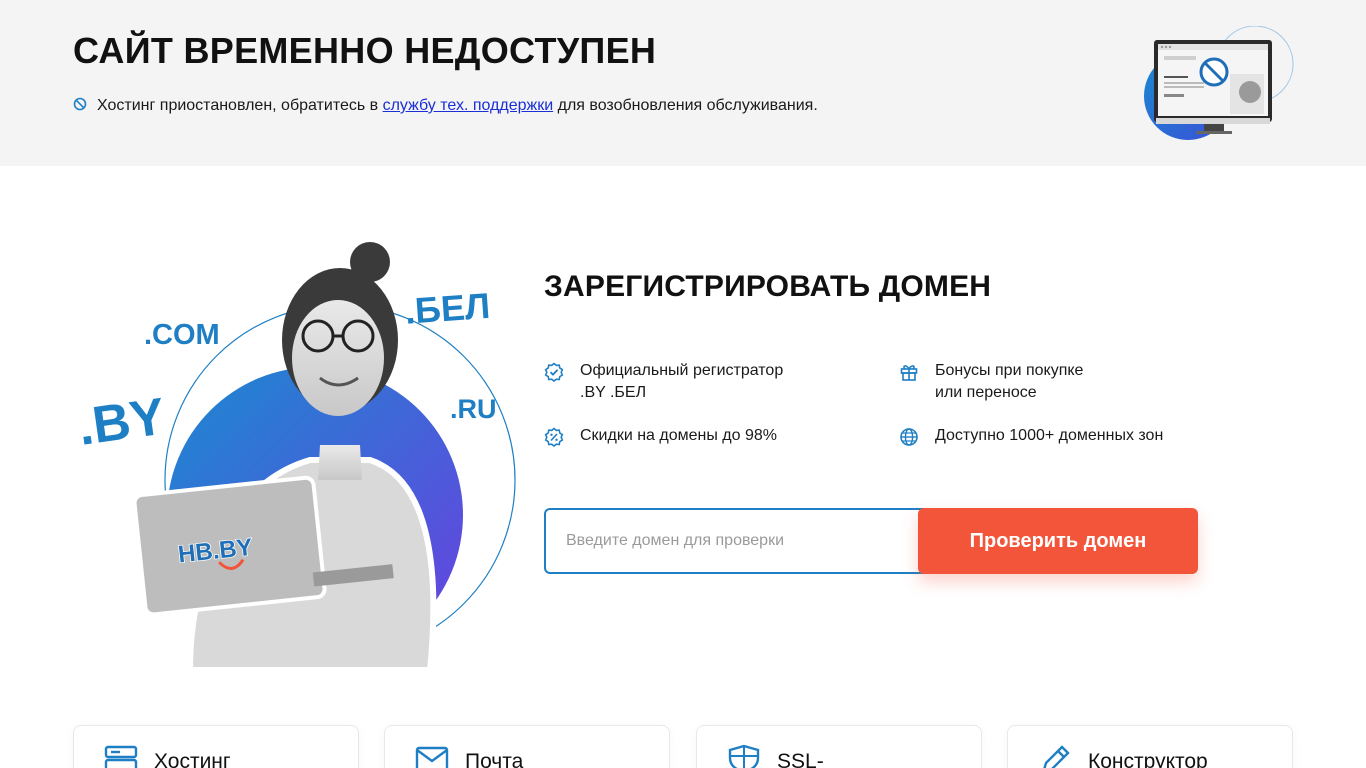  What do you see at coordinates (473, 409) in the screenshot?
I see `tag-ru: .RU` at bounding box center [473, 409].